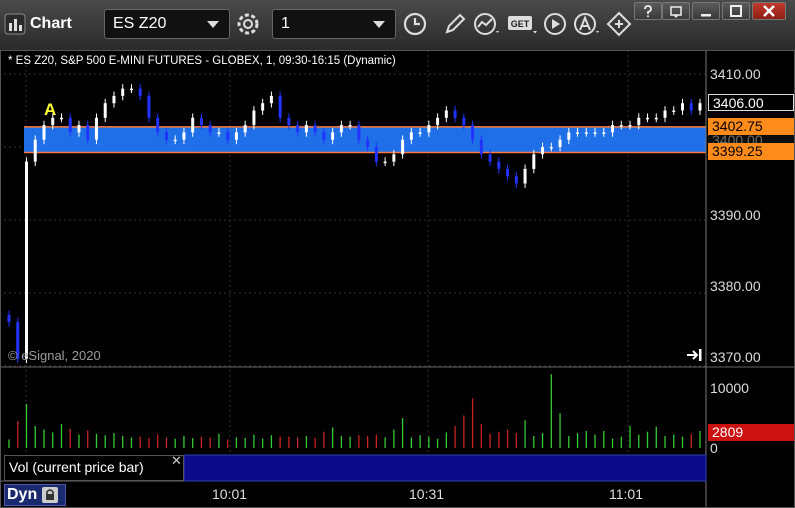 The image size is (795, 508). Describe the element at coordinates (751, 151) in the screenshot. I see `lower-band-tag: 3399.25` at that location.